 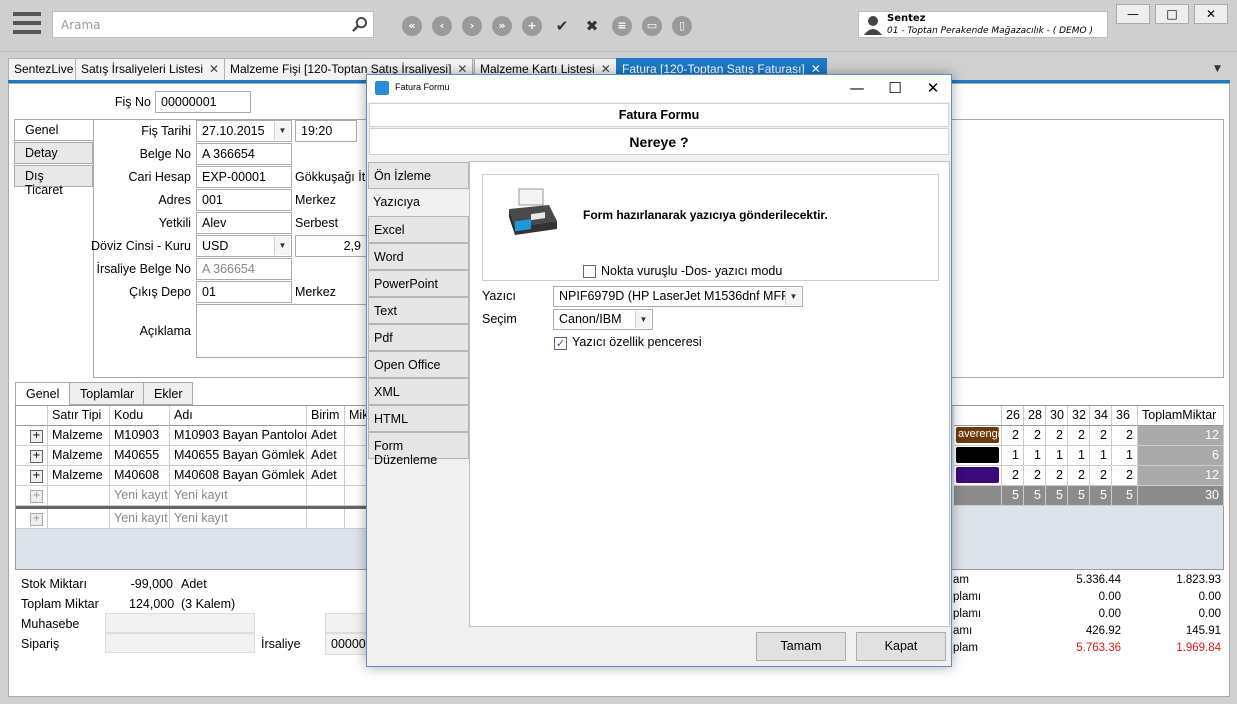 What do you see at coordinates (326, 131) in the screenshot?
I see `saat-field: 19:20` at bounding box center [326, 131].